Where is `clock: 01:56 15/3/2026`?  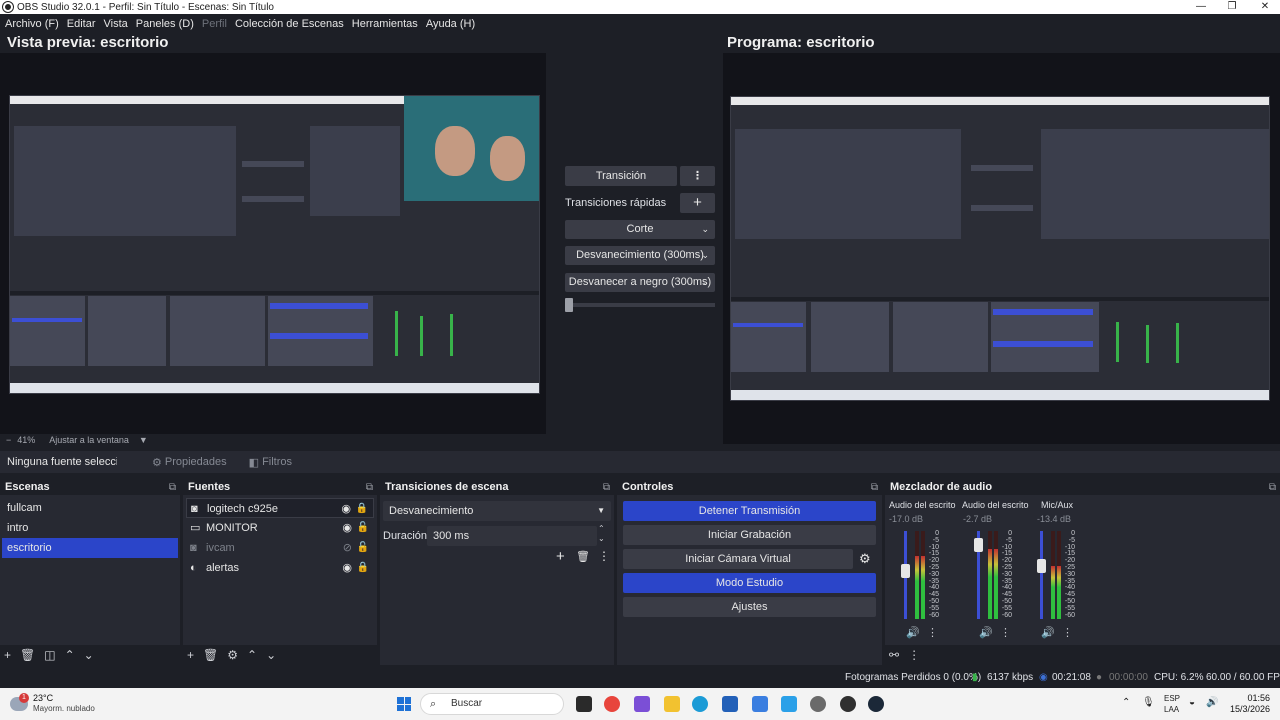
clock: 01:56 15/3/2026 is located at coordinates (1246, 704).